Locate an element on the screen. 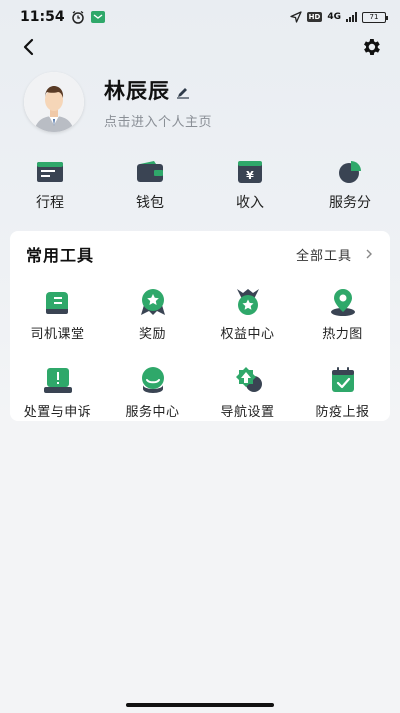 The width and height of the screenshot is (400, 713). chevron-right-icon is located at coordinates (369, 254).